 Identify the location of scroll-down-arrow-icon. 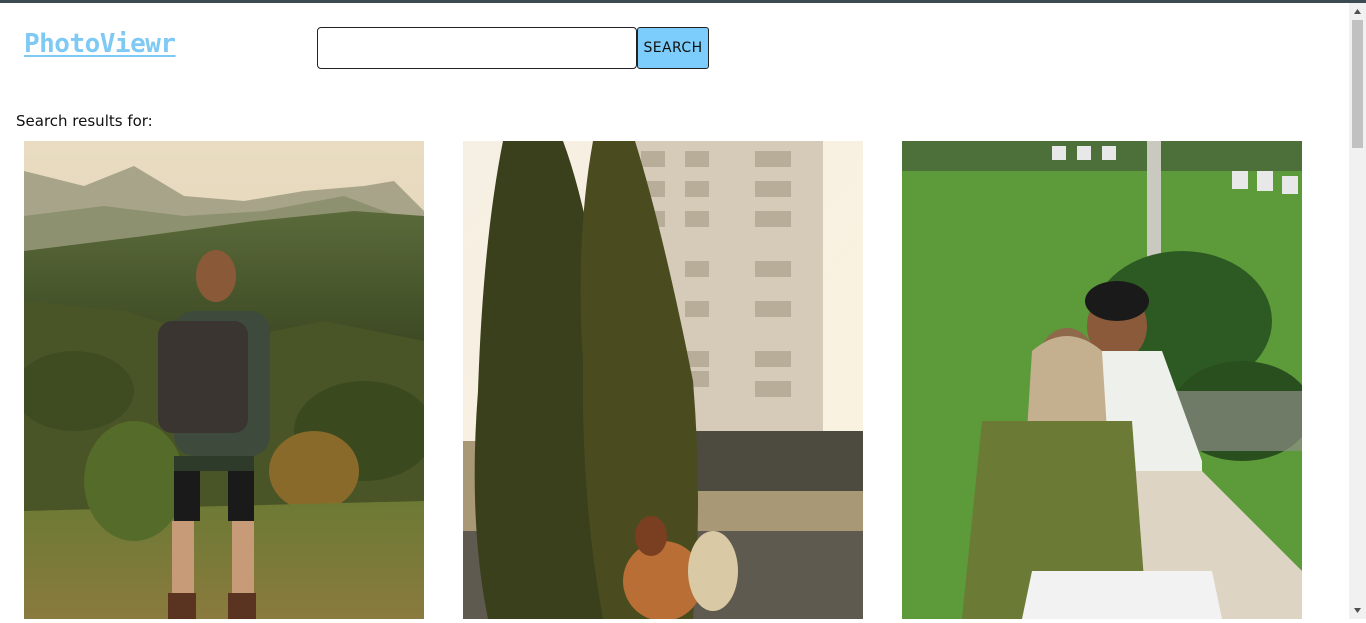
(1357, 610).